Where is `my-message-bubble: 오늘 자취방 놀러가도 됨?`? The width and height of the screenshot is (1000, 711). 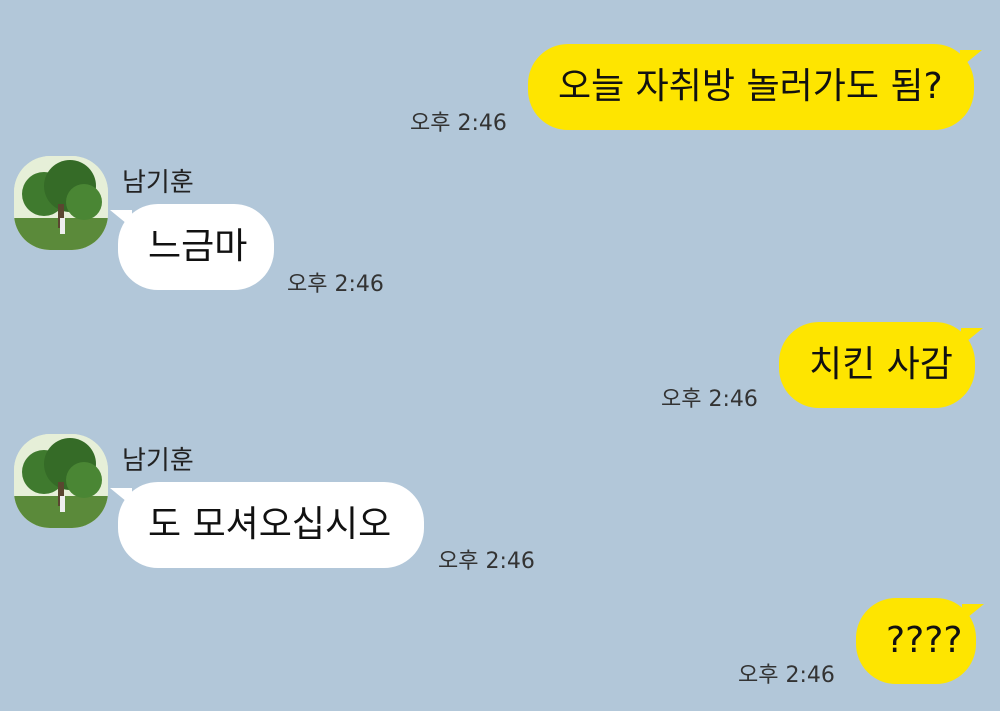 my-message-bubble: 오늘 자취방 놀러가도 됨? is located at coordinates (755, 87).